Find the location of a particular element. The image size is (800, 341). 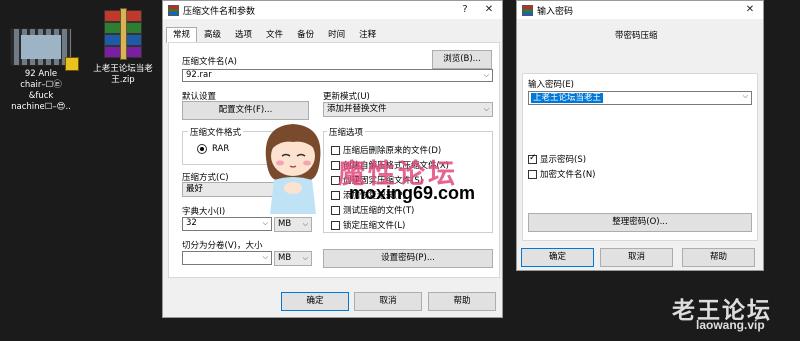

laowang-url-watermark: laowang.vip is located at coordinates (730, 325).